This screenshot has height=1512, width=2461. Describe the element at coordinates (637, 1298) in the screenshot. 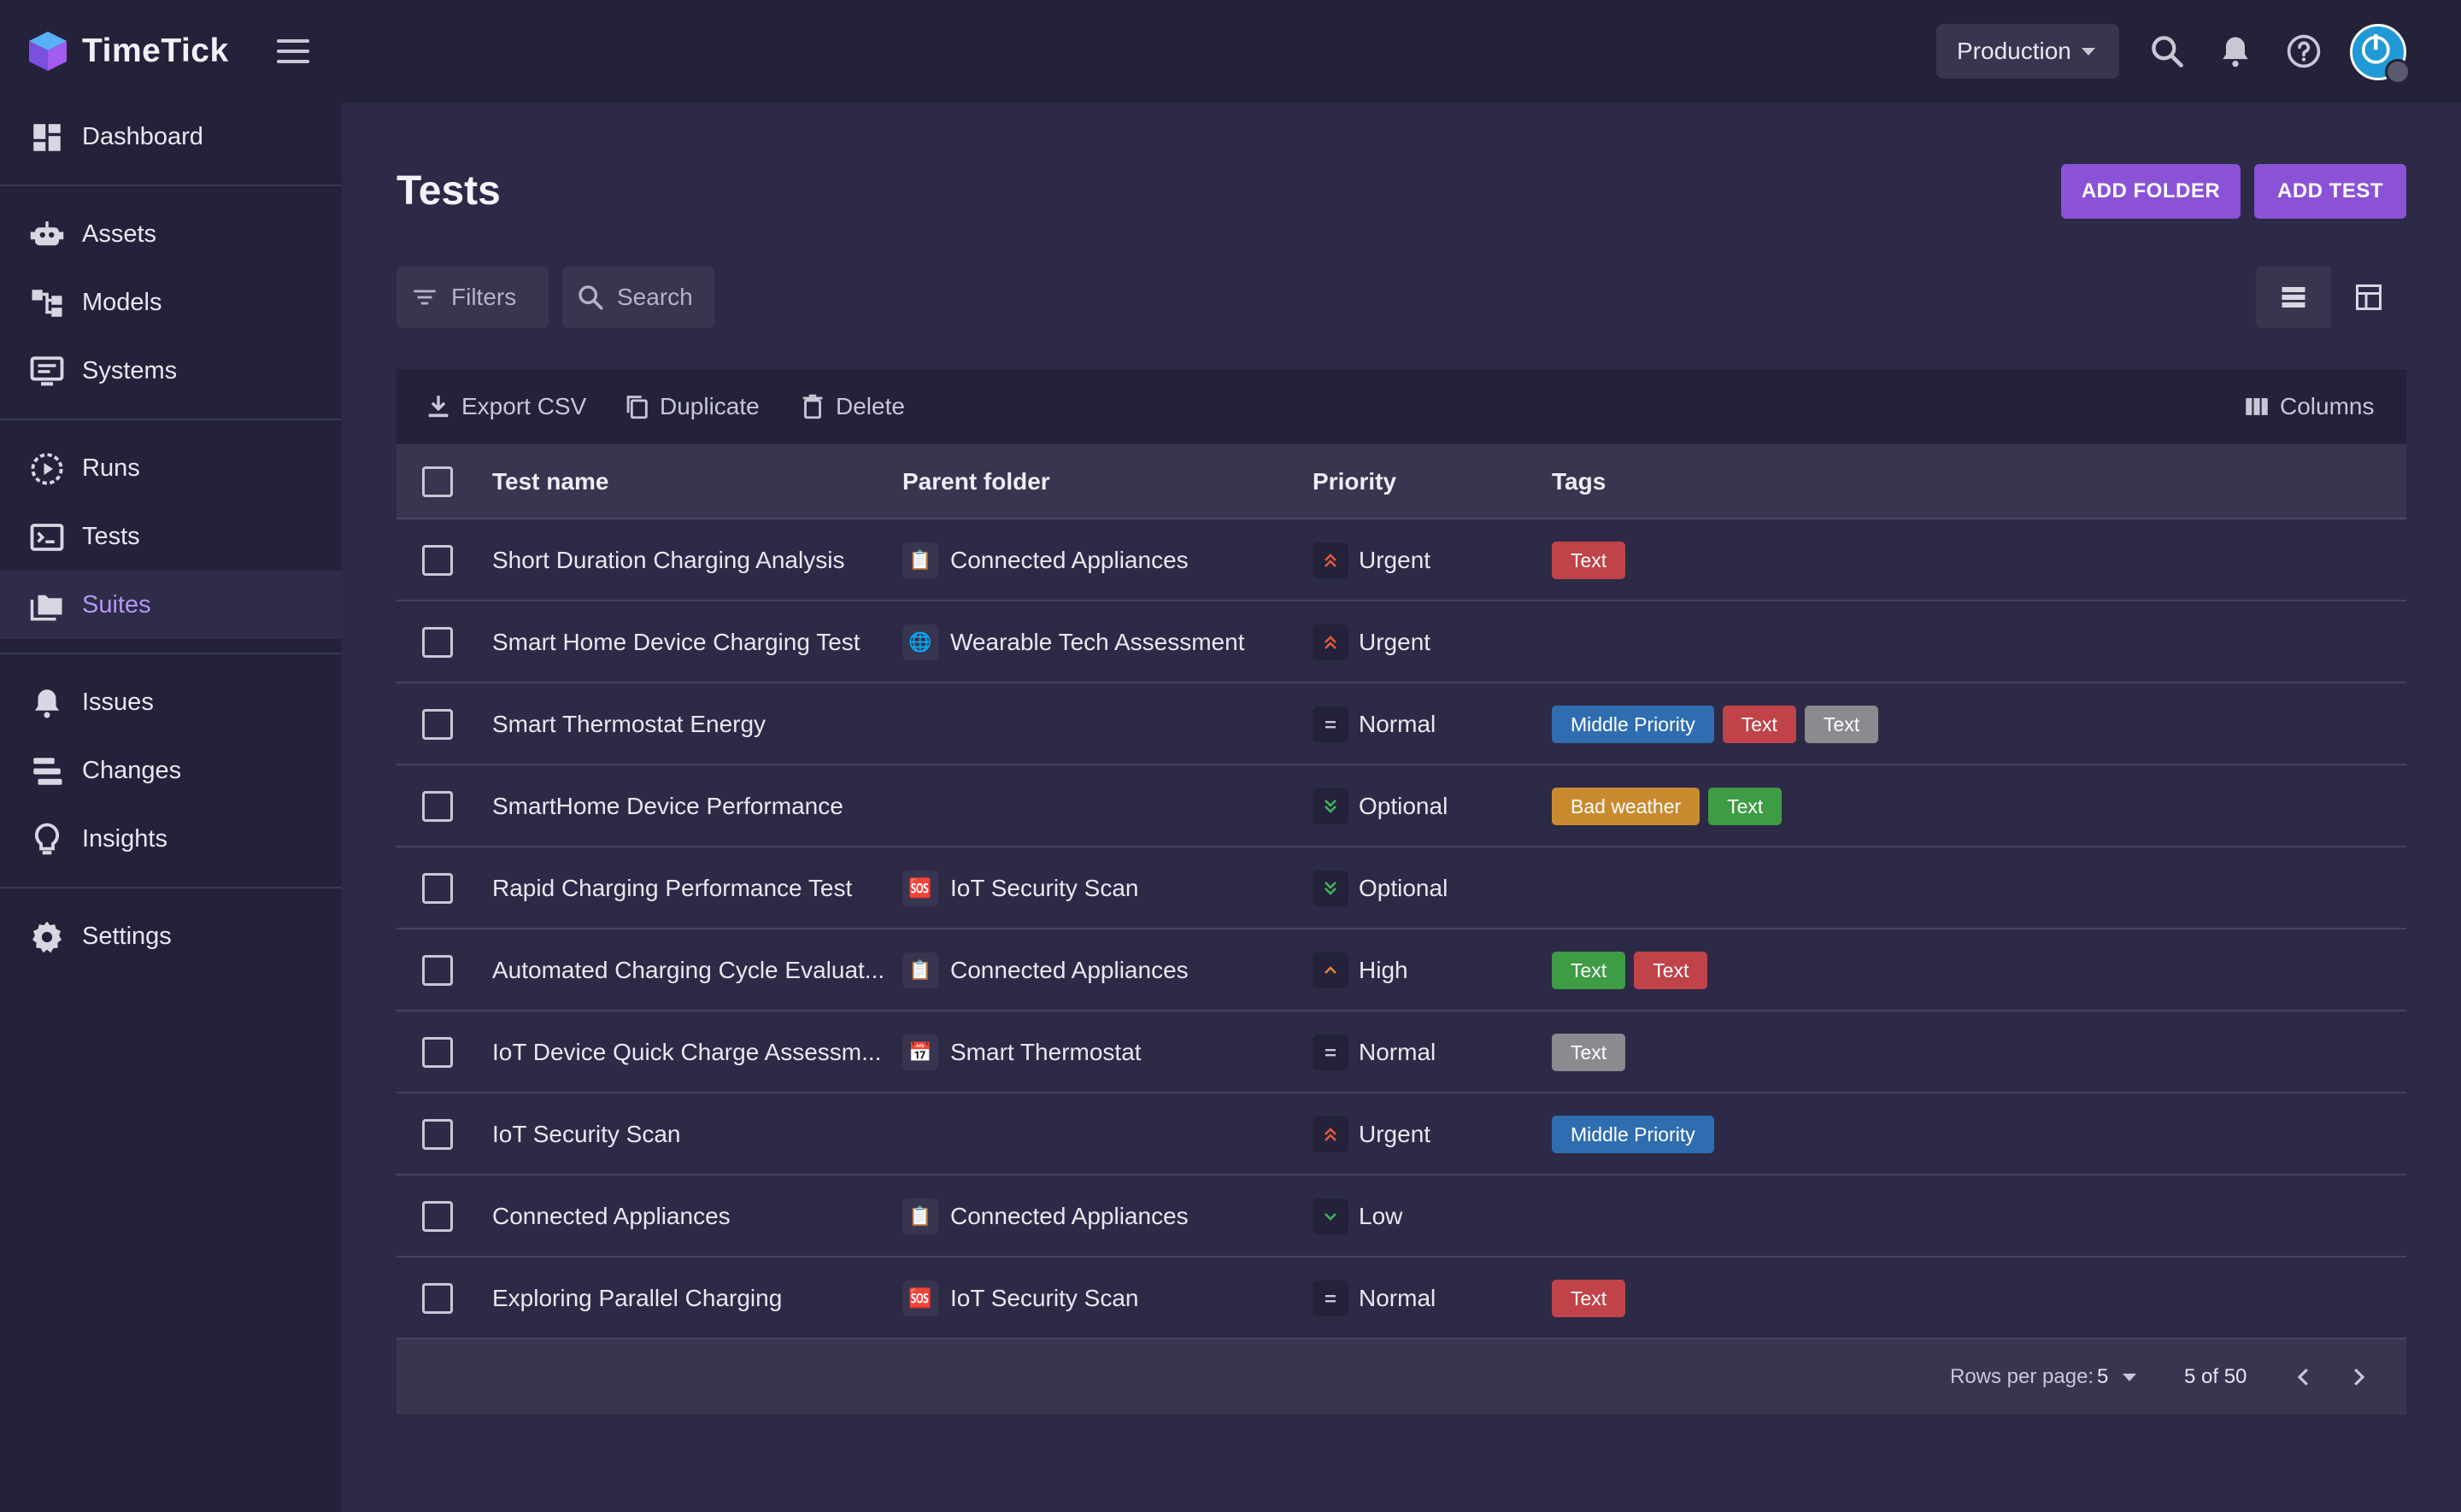

I see `test-name-cell: Exploring Parallel Charging` at that location.